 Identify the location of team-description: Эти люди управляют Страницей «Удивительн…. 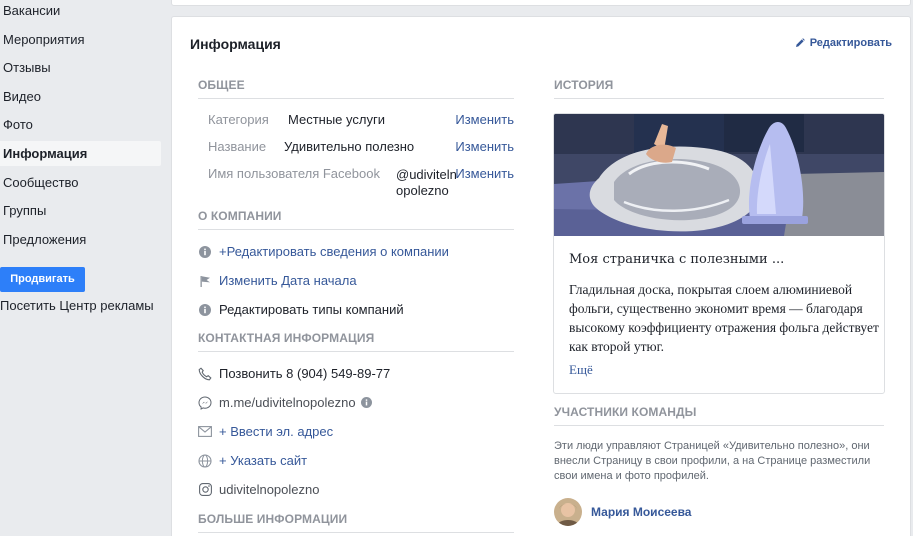
(712, 461).